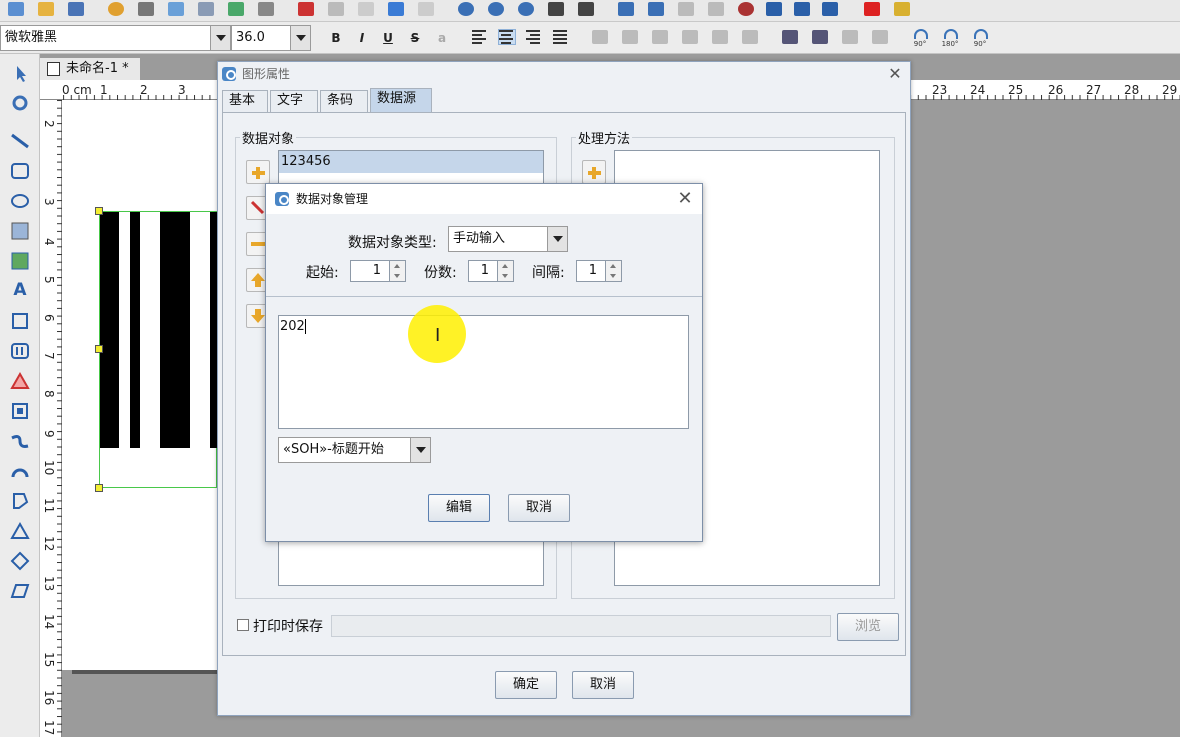 The image size is (1180, 737). Describe the element at coordinates (459, 508) in the screenshot. I see `edit-button: 编辑` at that location.